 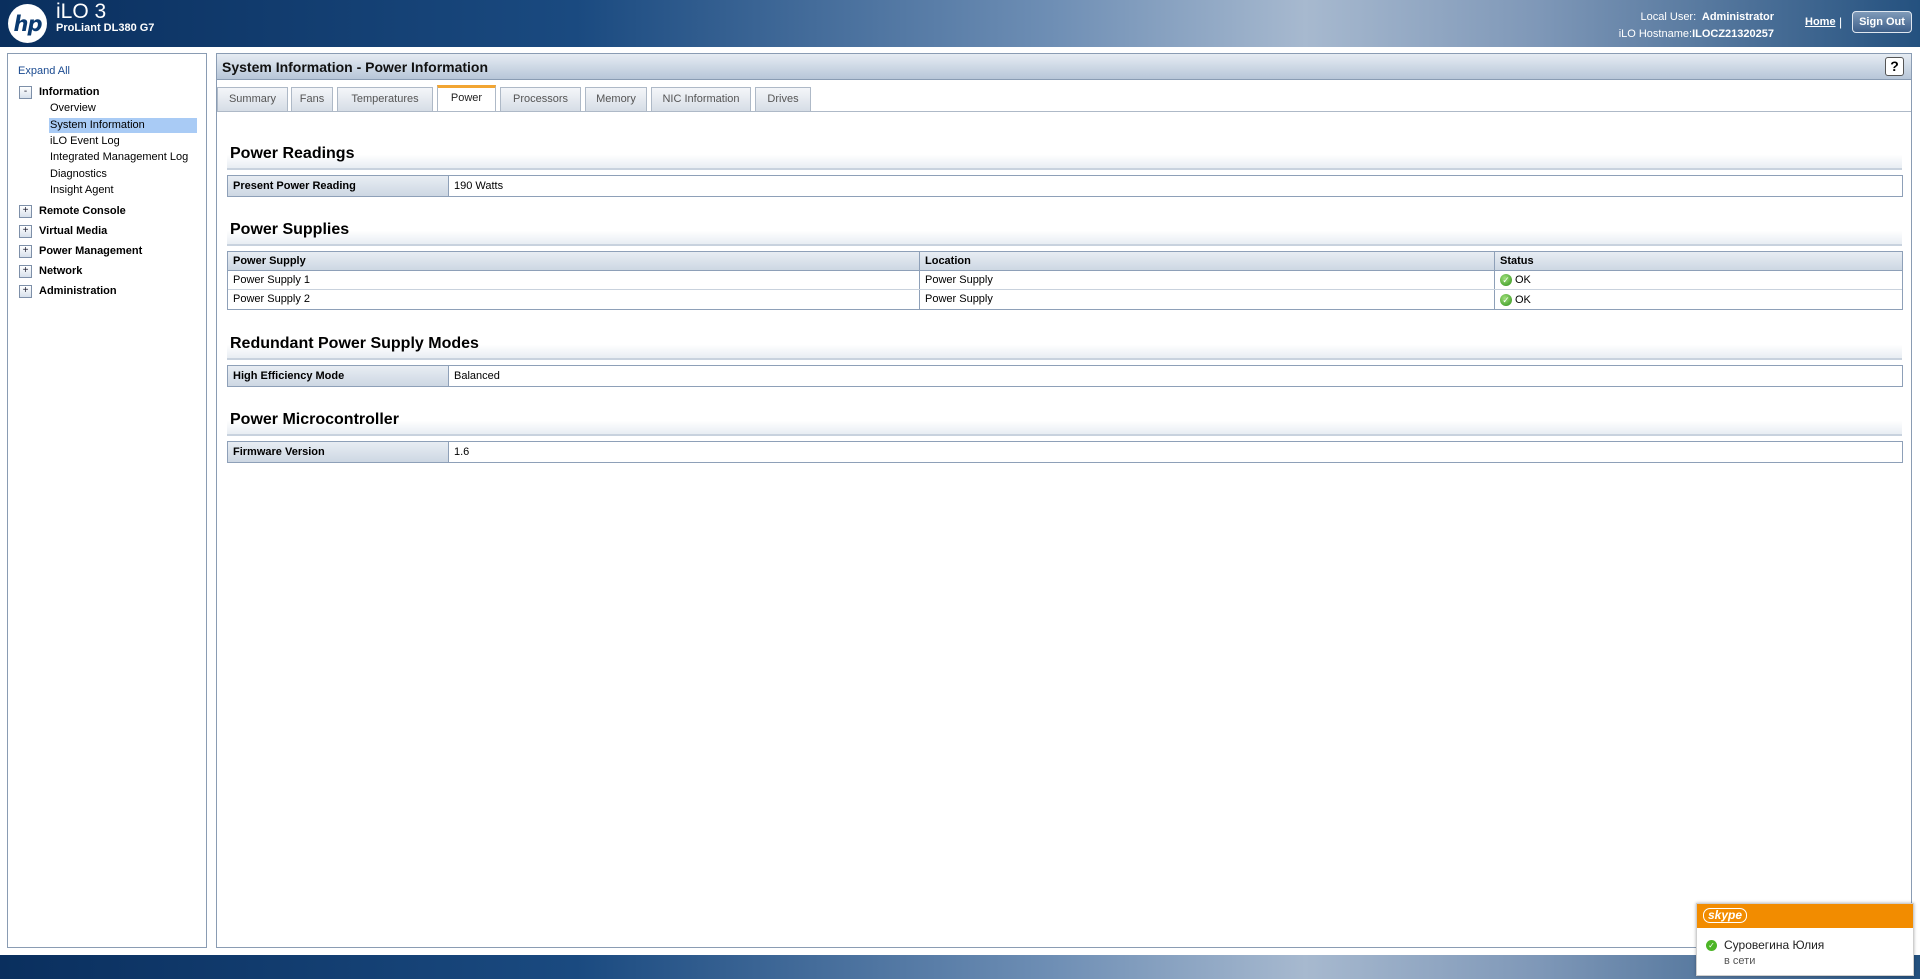 I want to click on kv-label: High Efficiency Mode, so click(x=338, y=376).